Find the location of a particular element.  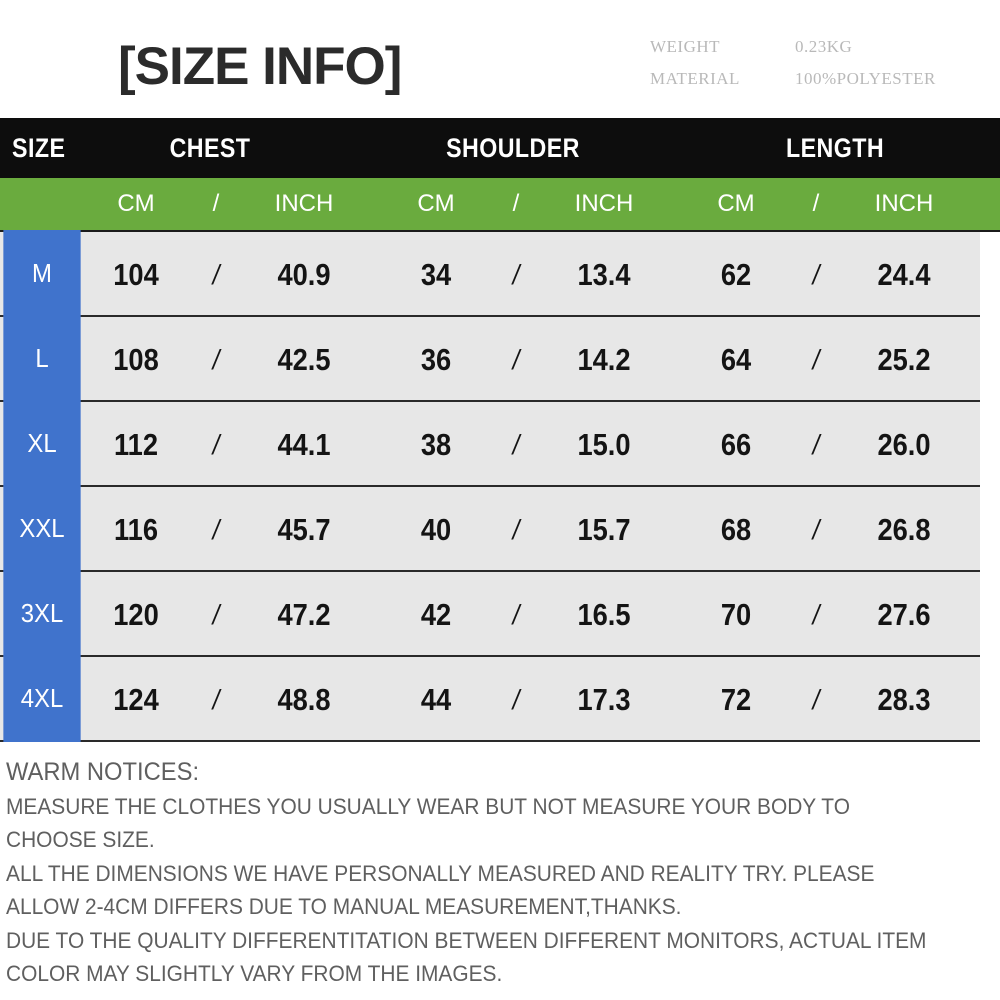

cell-length-cm: 70 is located at coordinates (736, 614).